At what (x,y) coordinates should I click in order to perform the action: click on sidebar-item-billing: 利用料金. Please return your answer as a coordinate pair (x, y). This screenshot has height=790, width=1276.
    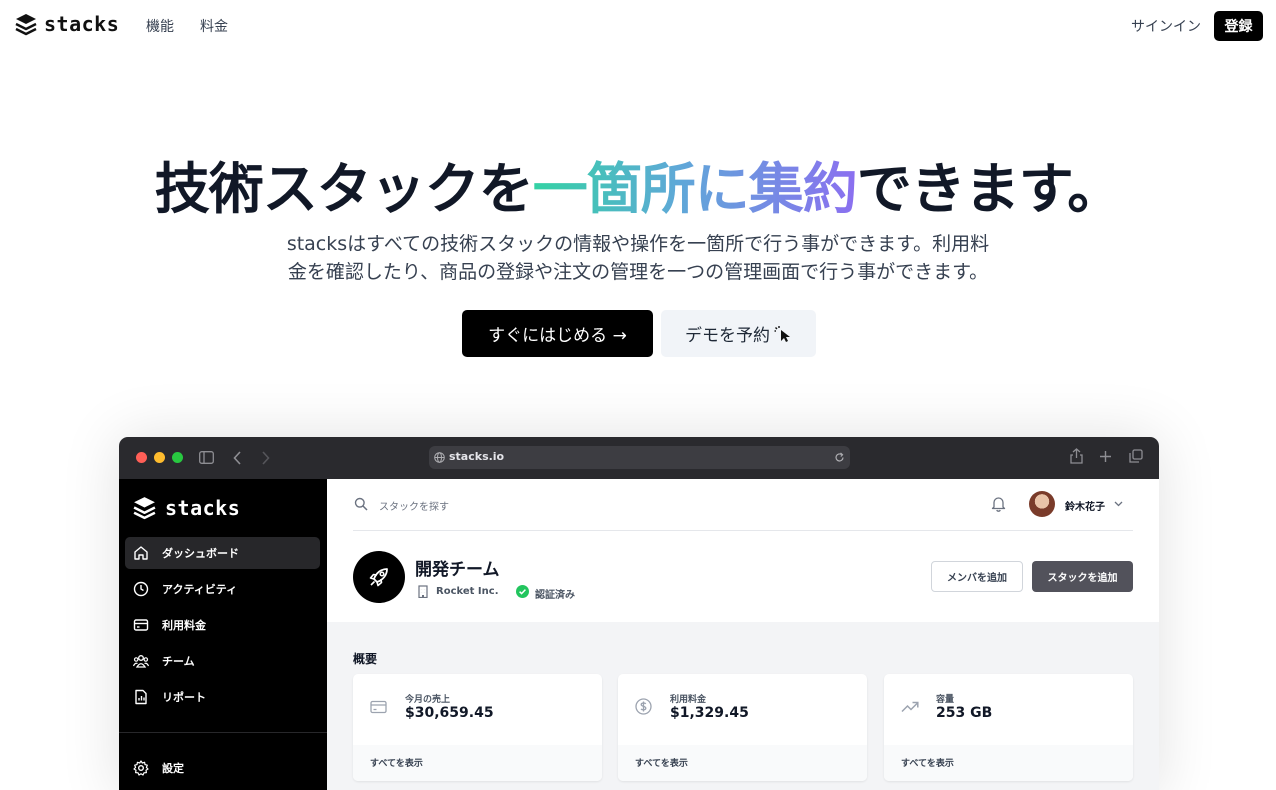
    Looking at the image, I should click on (222, 625).